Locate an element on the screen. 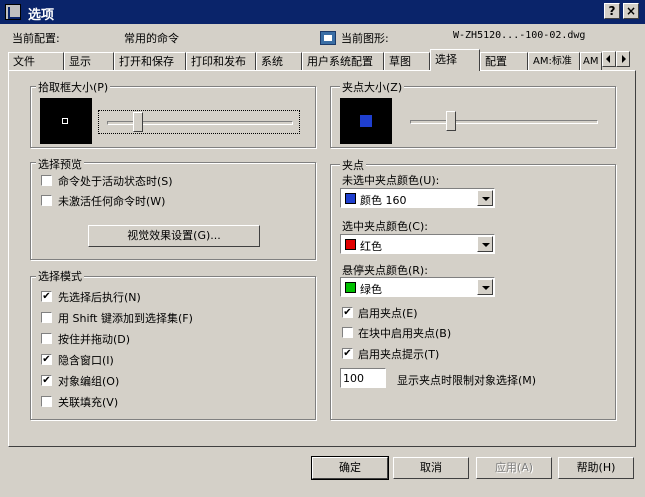  grip-square-icon is located at coordinates (366, 121).